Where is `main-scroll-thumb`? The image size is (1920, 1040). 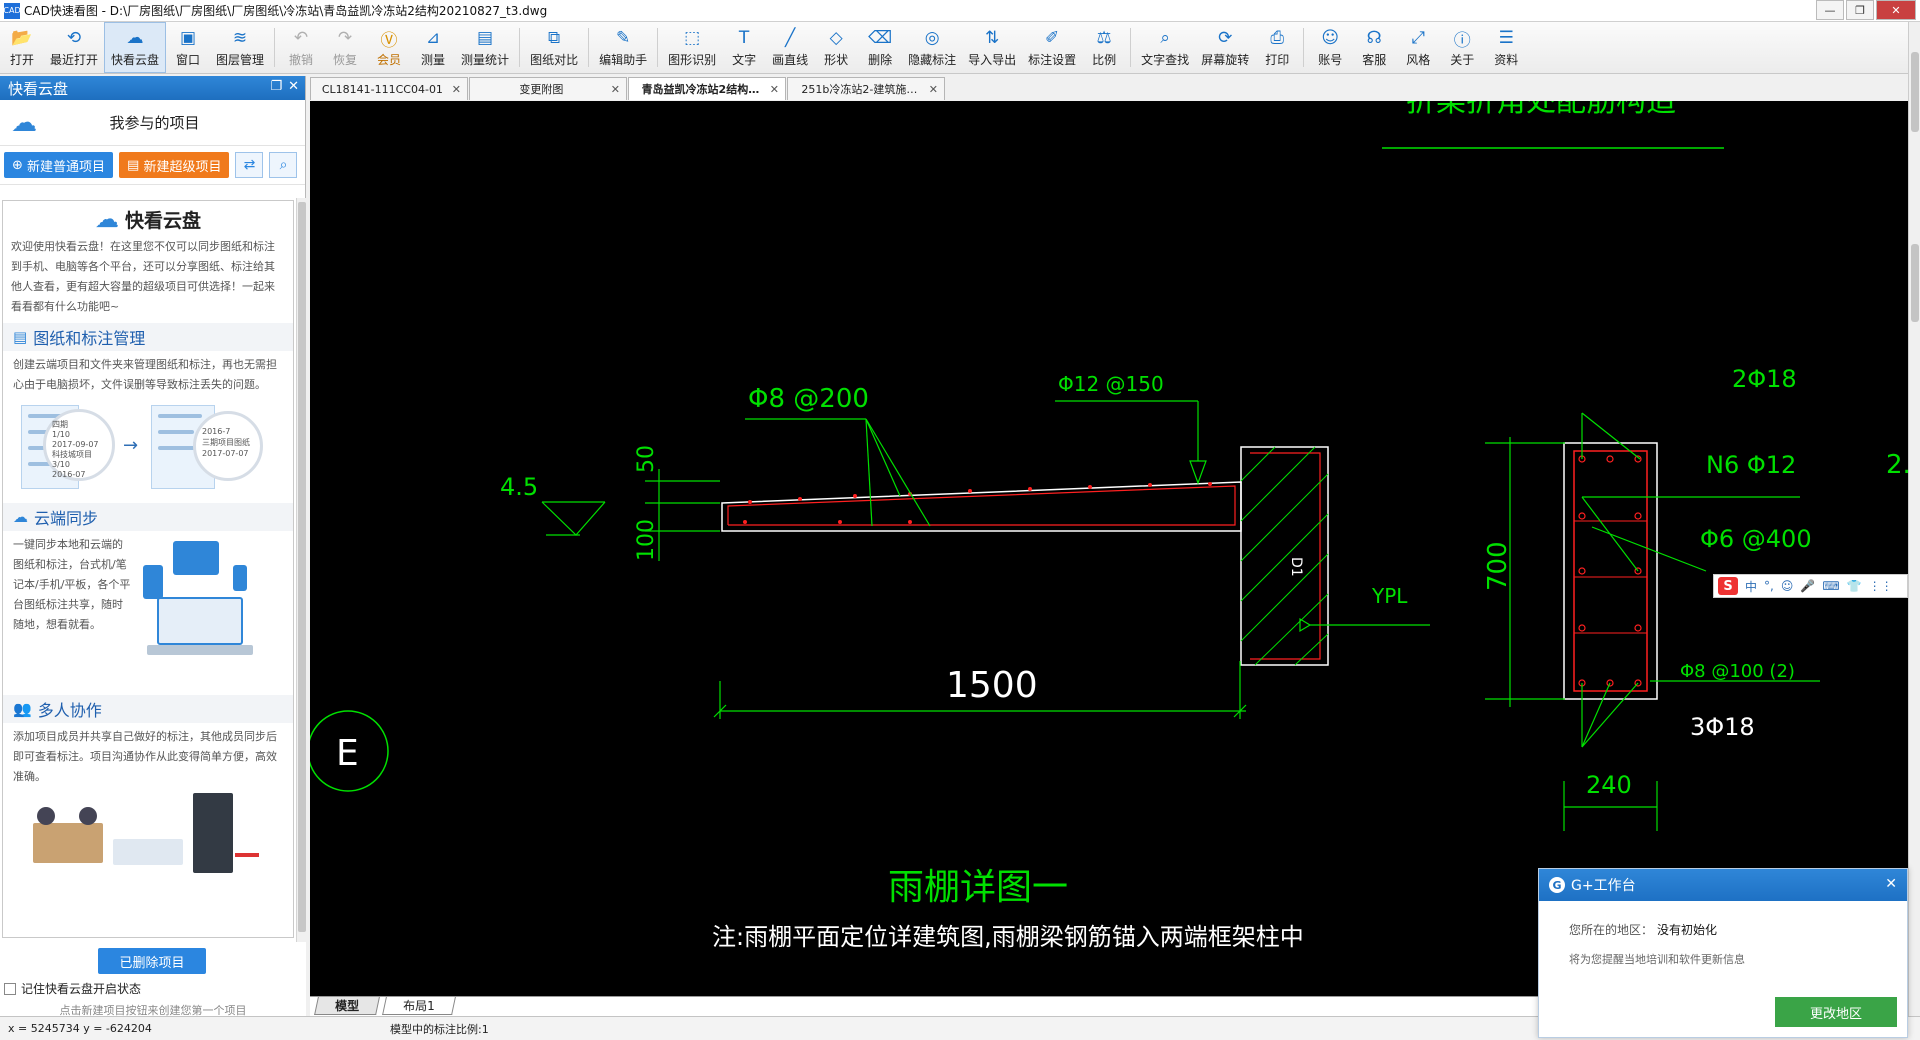
main-scroll-thumb is located at coordinates (1915, 283).